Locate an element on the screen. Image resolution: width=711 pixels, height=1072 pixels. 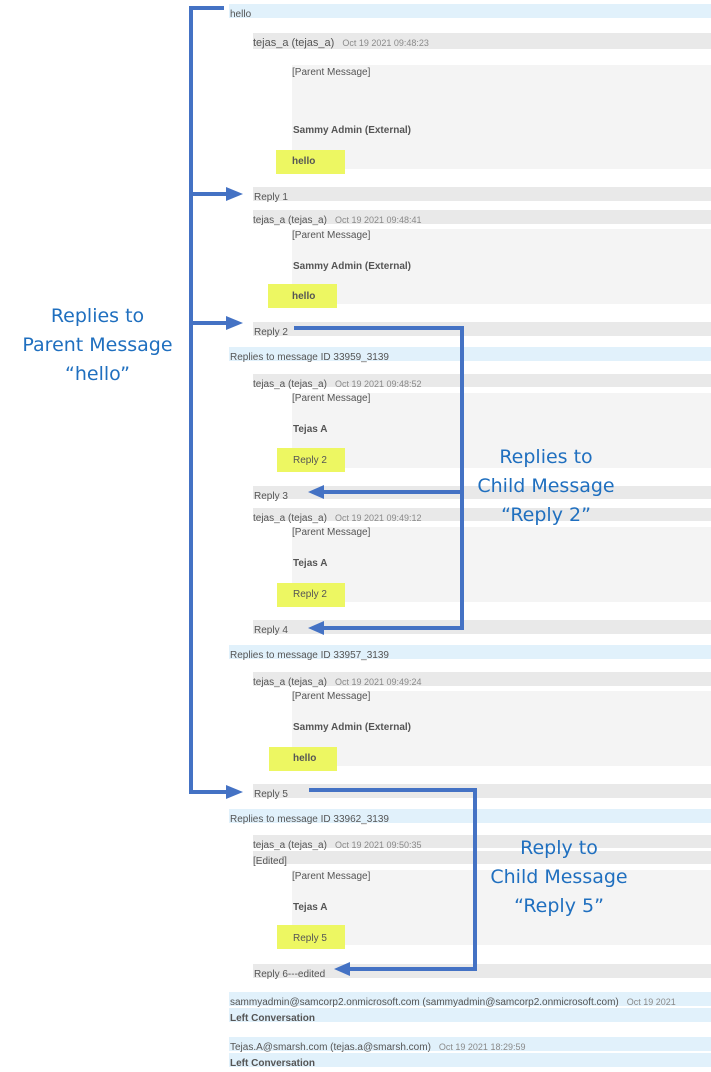
reply-group-header: Replies to message ID 33959_3139 is located at coordinates (470, 355).